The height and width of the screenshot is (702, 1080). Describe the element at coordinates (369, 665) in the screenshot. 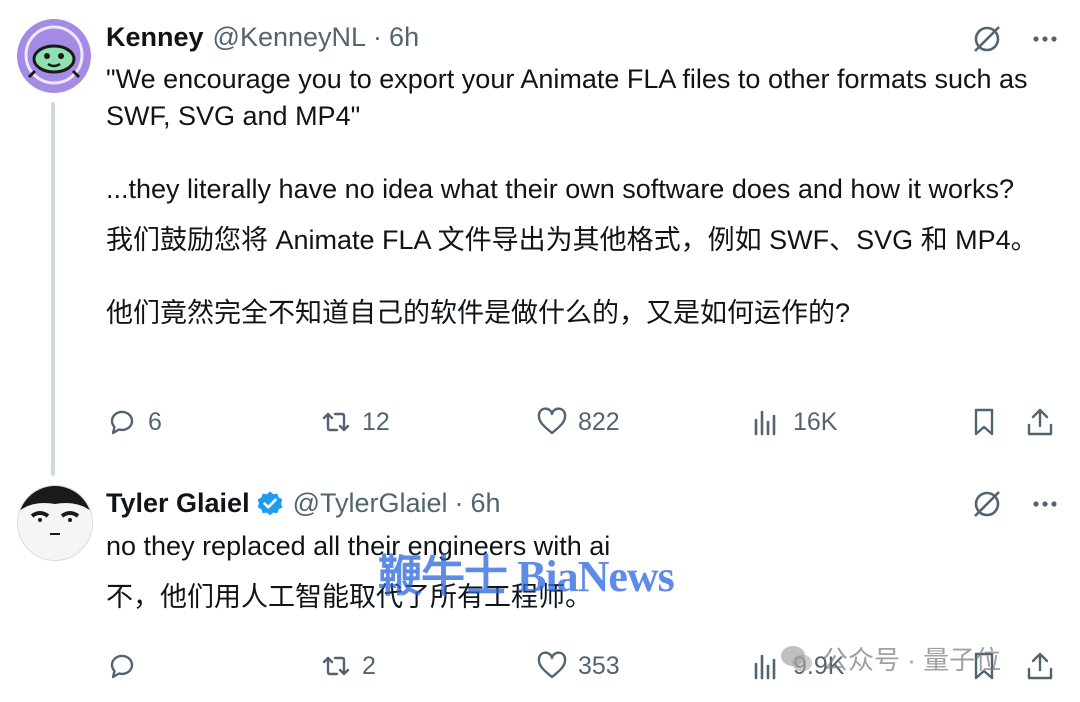

I see `repost-count: 2` at that location.